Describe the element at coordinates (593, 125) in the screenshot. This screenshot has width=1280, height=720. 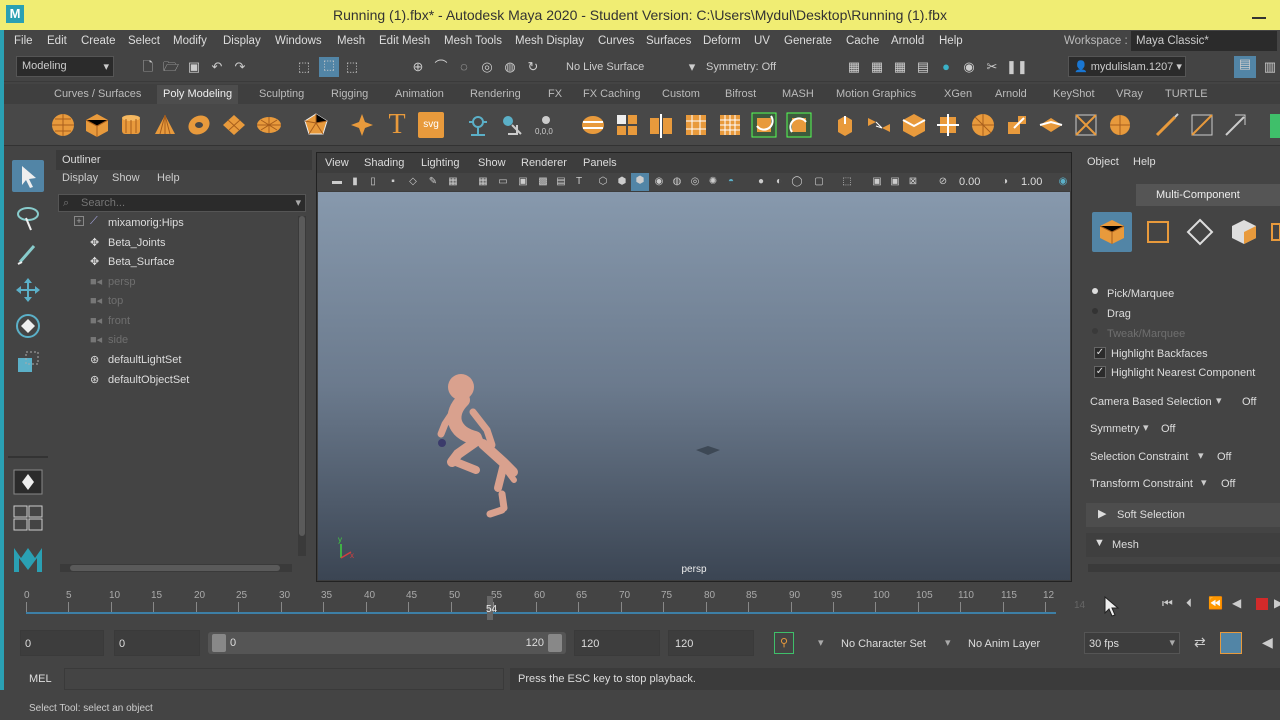
I see `combine-icon` at that location.